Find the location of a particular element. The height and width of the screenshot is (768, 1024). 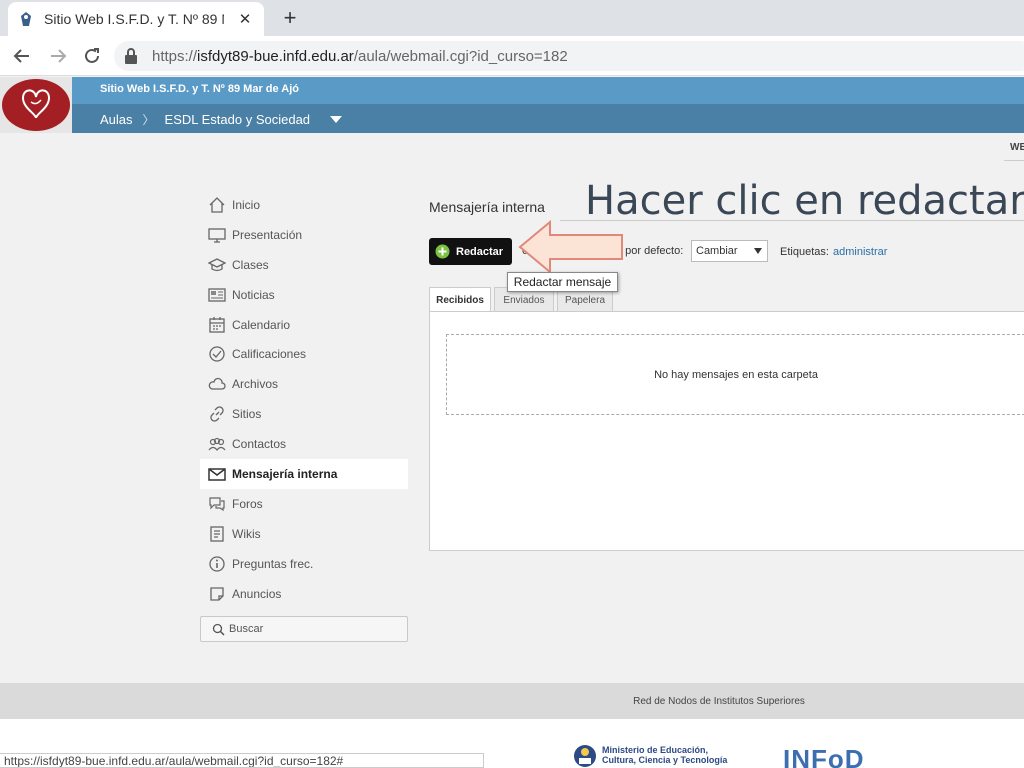

users-icon is located at coordinates (217, 444).